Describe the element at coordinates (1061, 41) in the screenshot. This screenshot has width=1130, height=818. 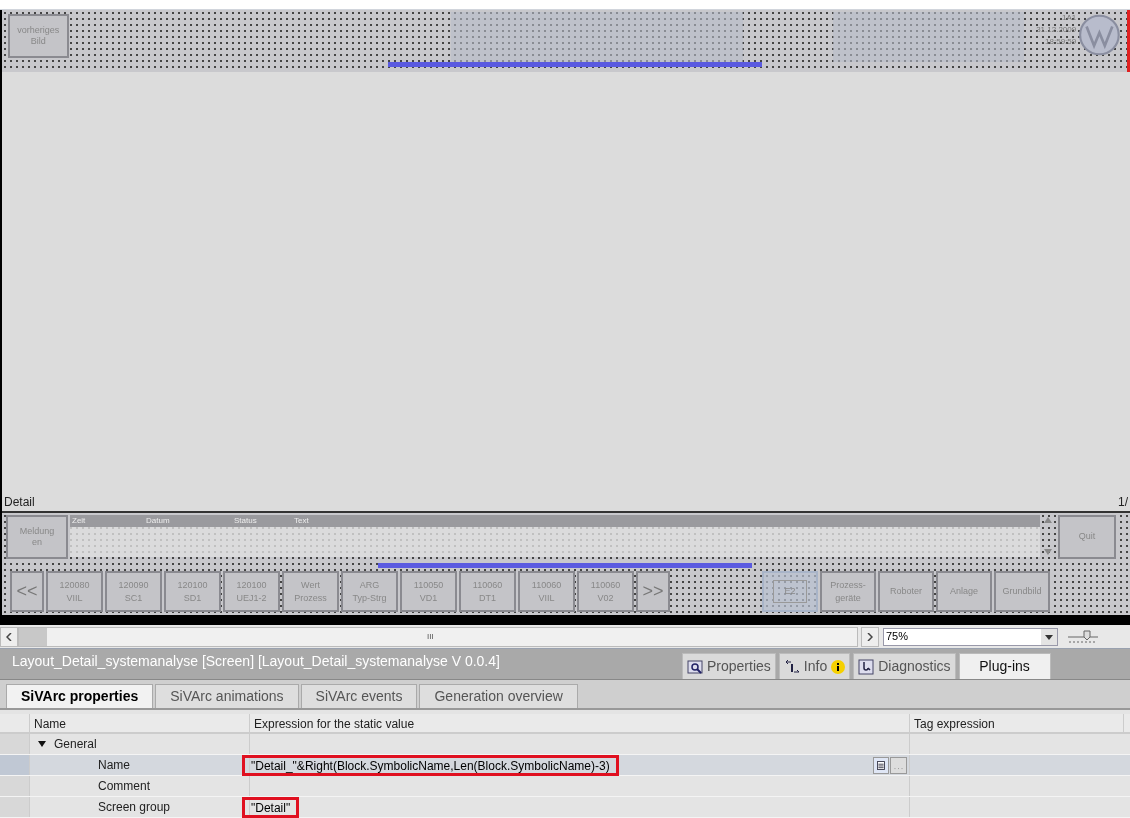
I see `info-text: 18:59:59` at that location.